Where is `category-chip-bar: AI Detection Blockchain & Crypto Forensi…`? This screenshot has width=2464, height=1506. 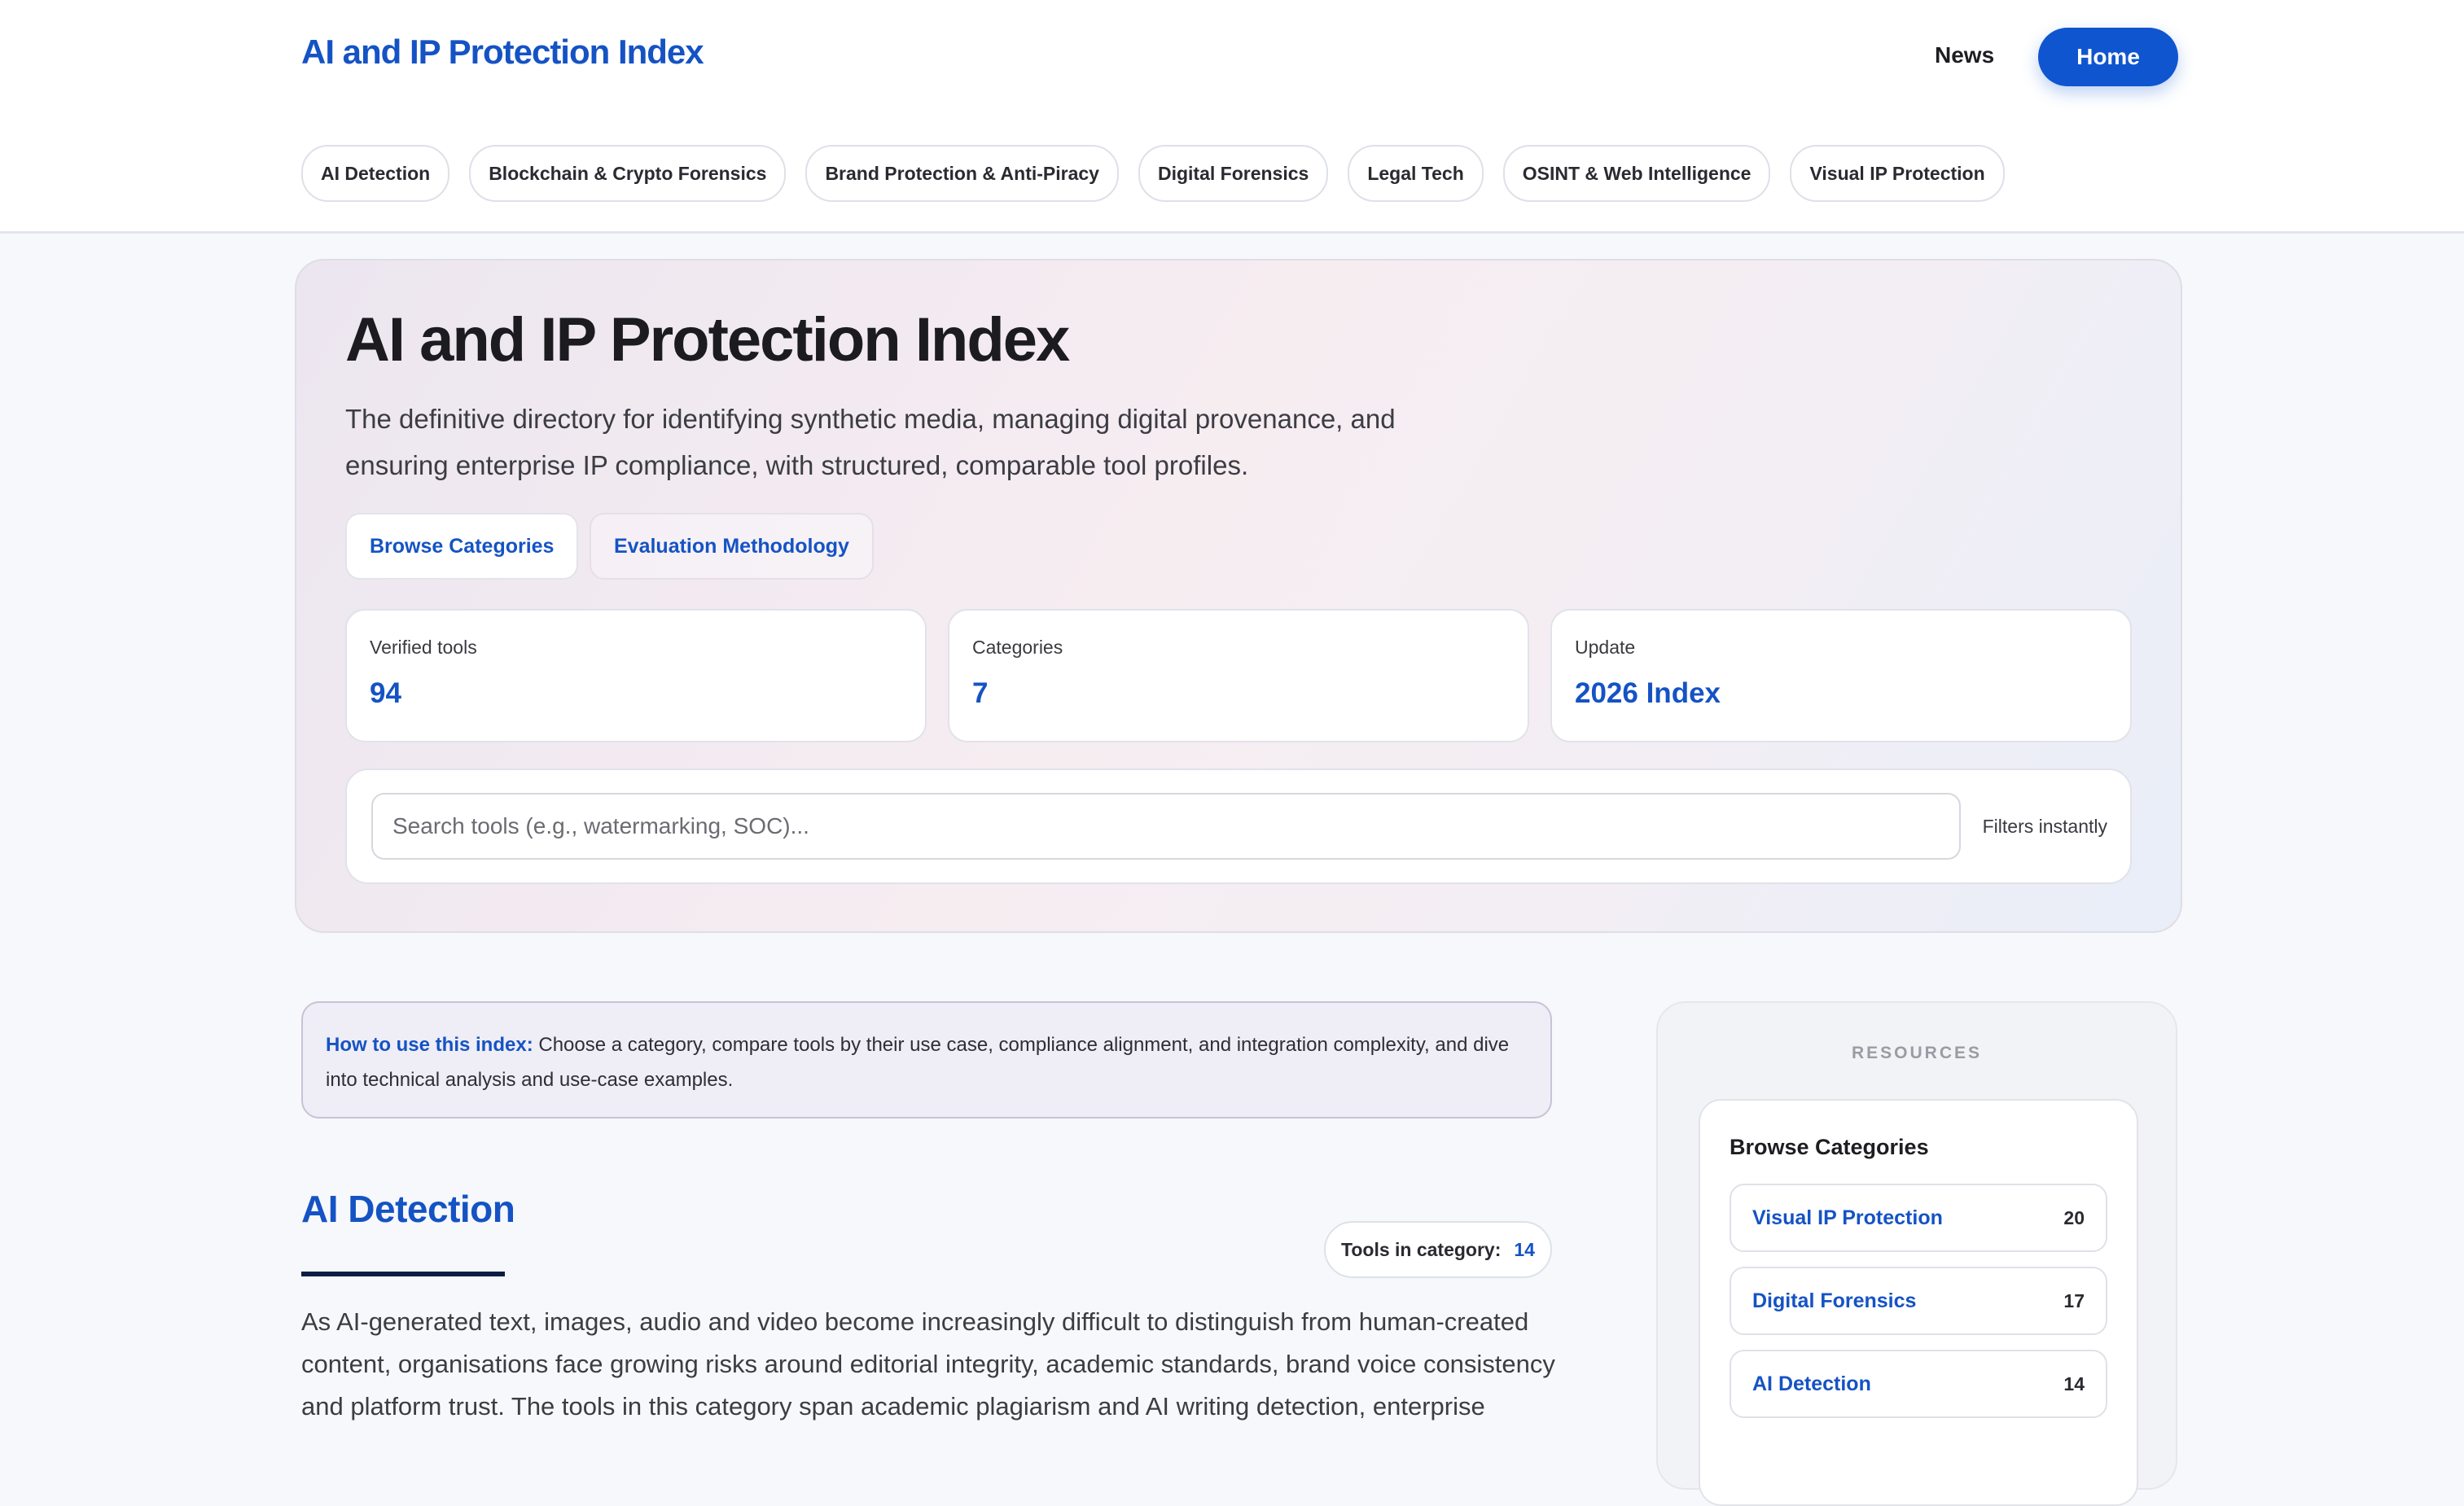
category-chip-bar: AI Detection Blockchain & Crypto Forensi… is located at coordinates (1153, 173).